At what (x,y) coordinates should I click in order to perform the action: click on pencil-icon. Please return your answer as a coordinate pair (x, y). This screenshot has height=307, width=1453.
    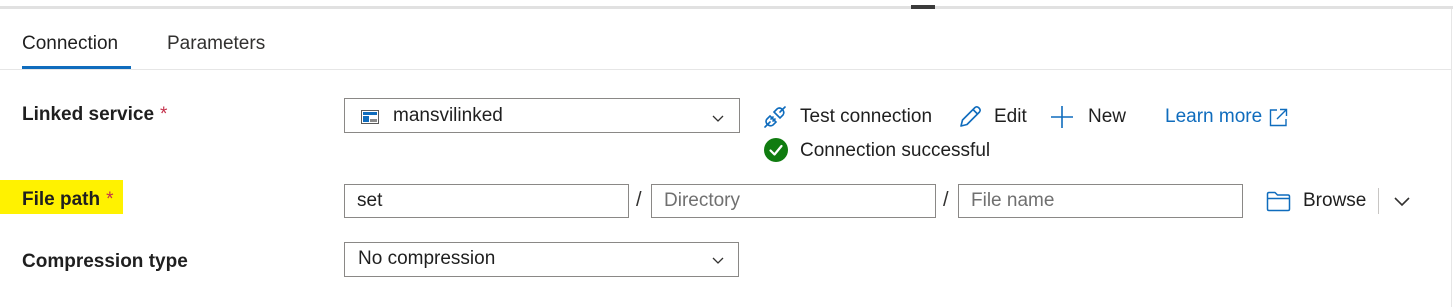
    Looking at the image, I should click on (970, 116).